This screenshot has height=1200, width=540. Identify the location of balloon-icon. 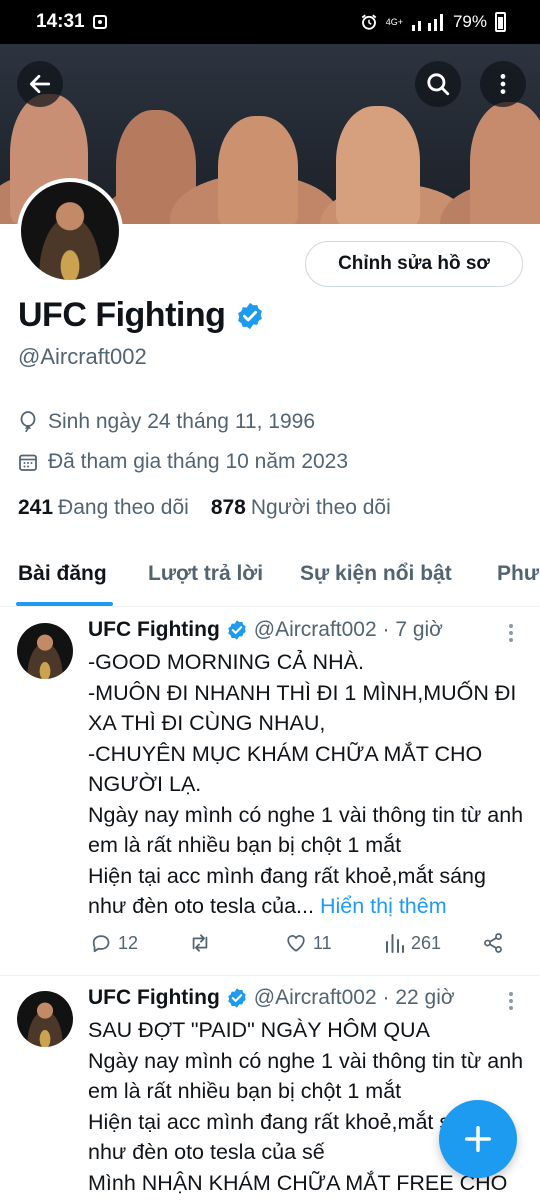
(28, 422).